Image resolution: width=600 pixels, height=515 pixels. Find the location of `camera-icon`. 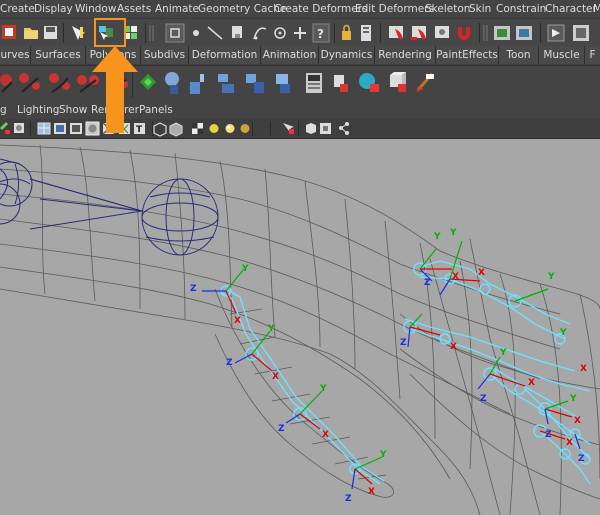

camera-icon is located at coordinates (214, 128).